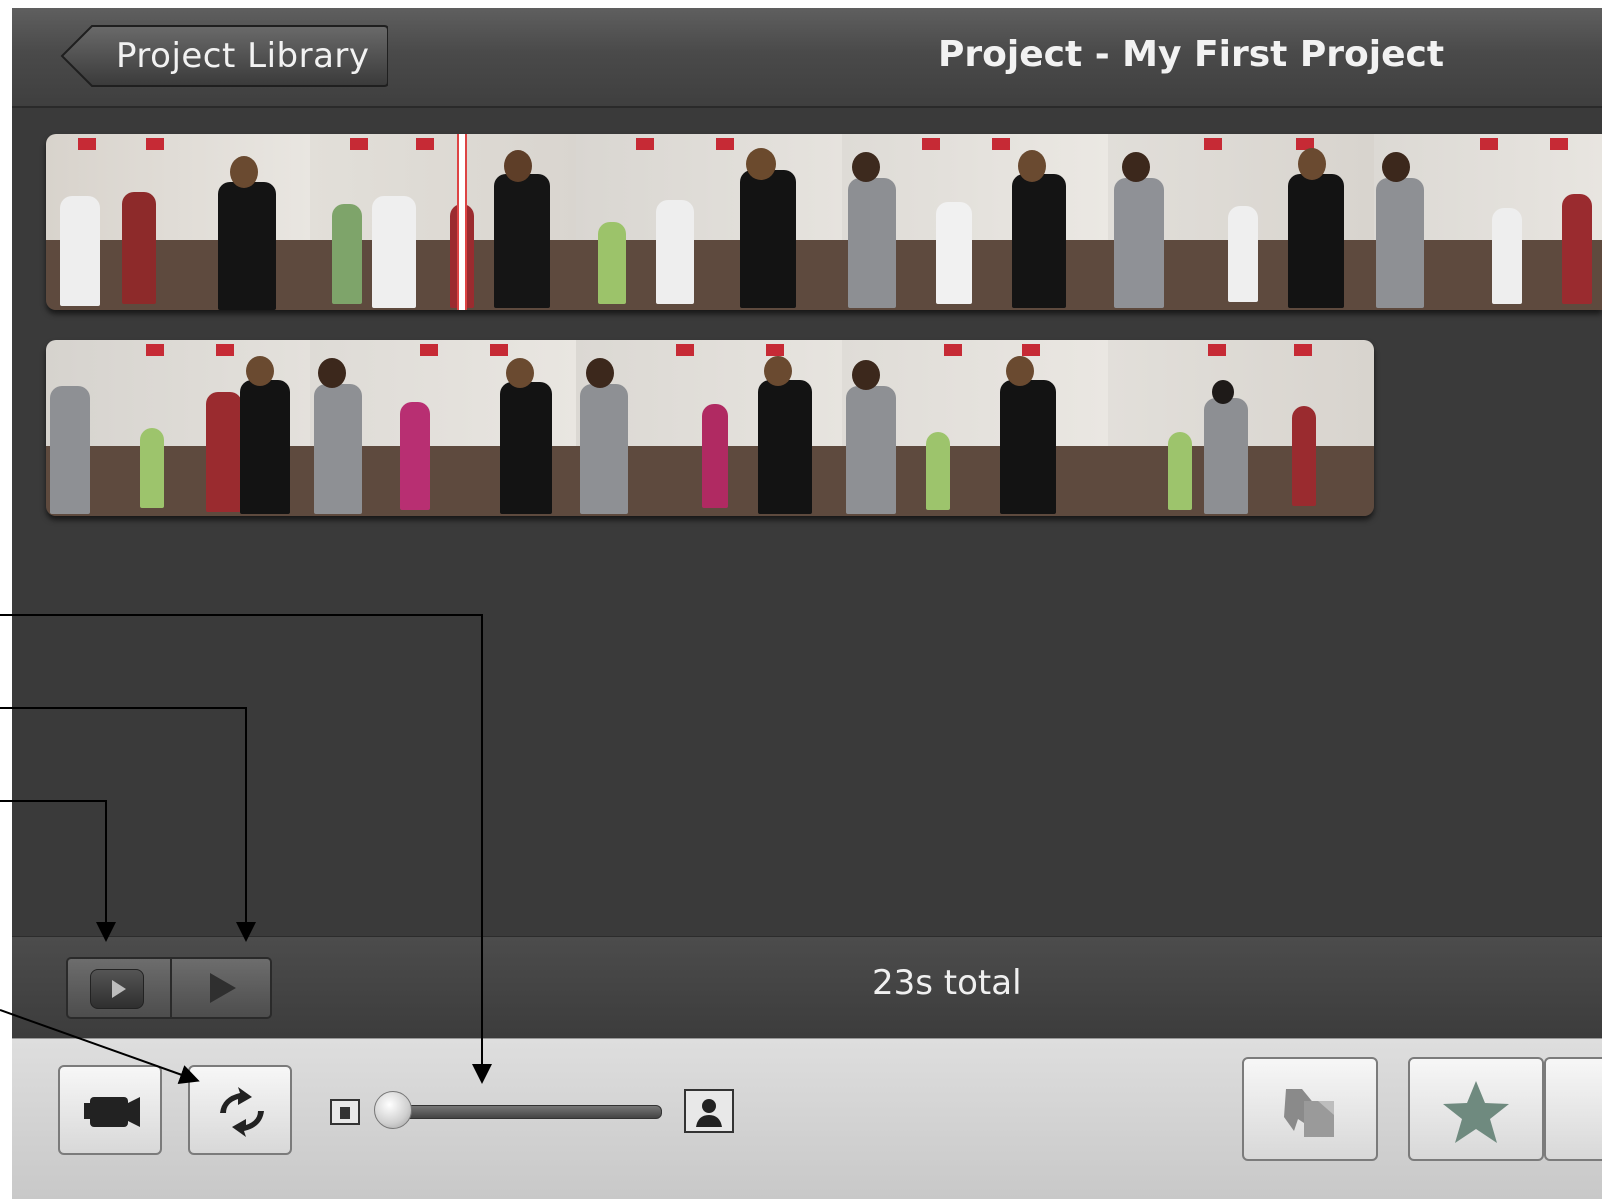 This screenshot has width=1602, height=1199. I want to click on favorite-reject-icon, so click(1309, 1113).